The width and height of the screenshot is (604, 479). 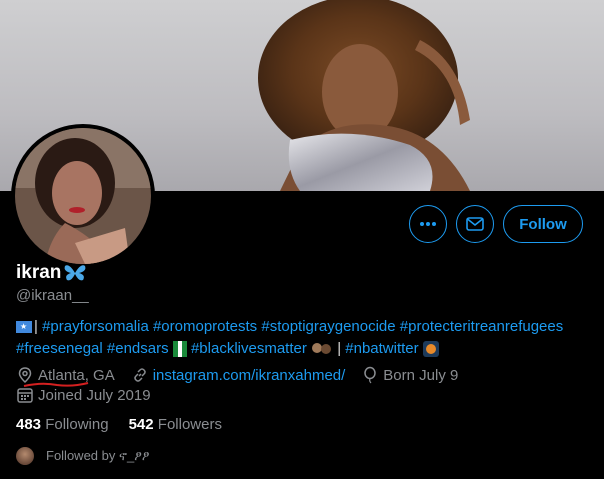 What do you see at coordinates (52, 295) in the screenshot?
I see `handle: @ikraan__` at bounding box center [52, 295].